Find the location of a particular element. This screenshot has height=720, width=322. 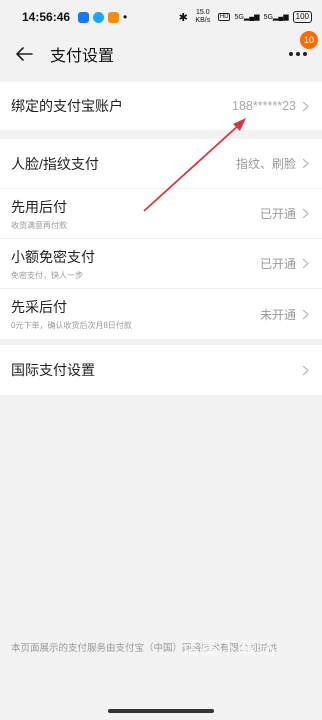

alipay-account-row: 绑定的支付宝账户 188******23 is located at coordinates (161, 106).